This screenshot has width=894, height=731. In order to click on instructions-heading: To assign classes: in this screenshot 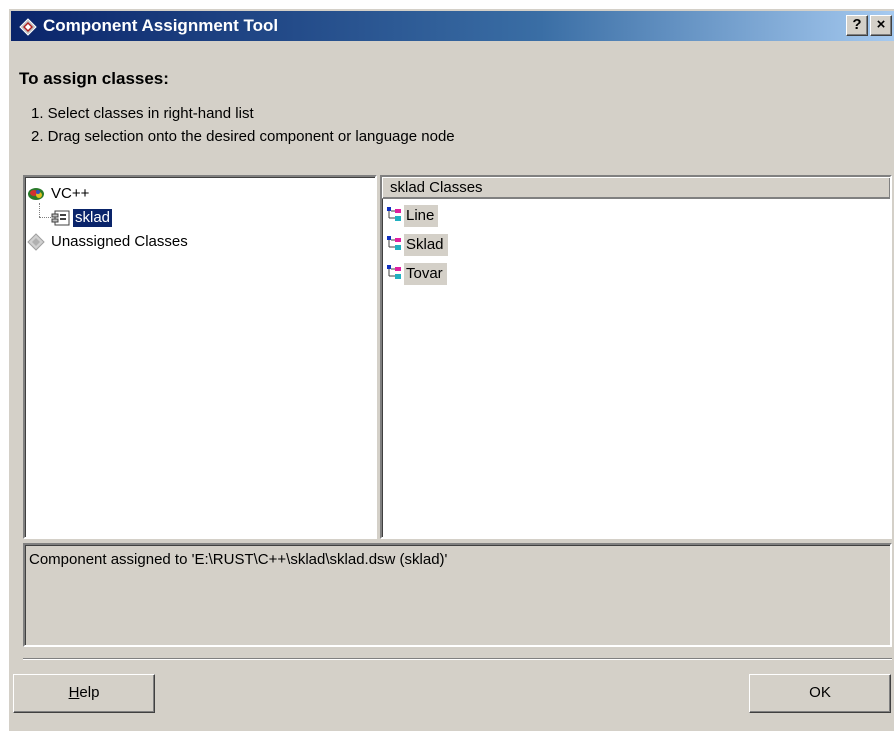, I will do `click(94, 78)`.